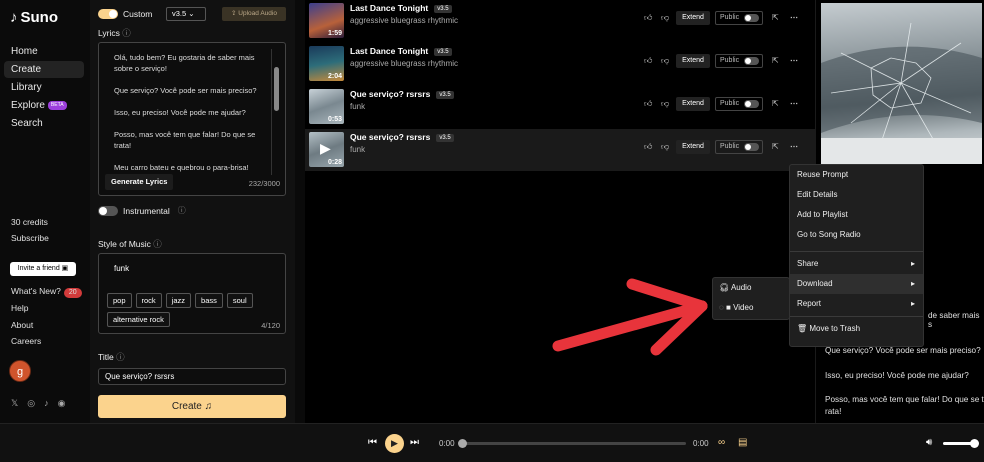 The image size is (984, 462). I want to click on menu-share: Share ▸, so click(856, 264).